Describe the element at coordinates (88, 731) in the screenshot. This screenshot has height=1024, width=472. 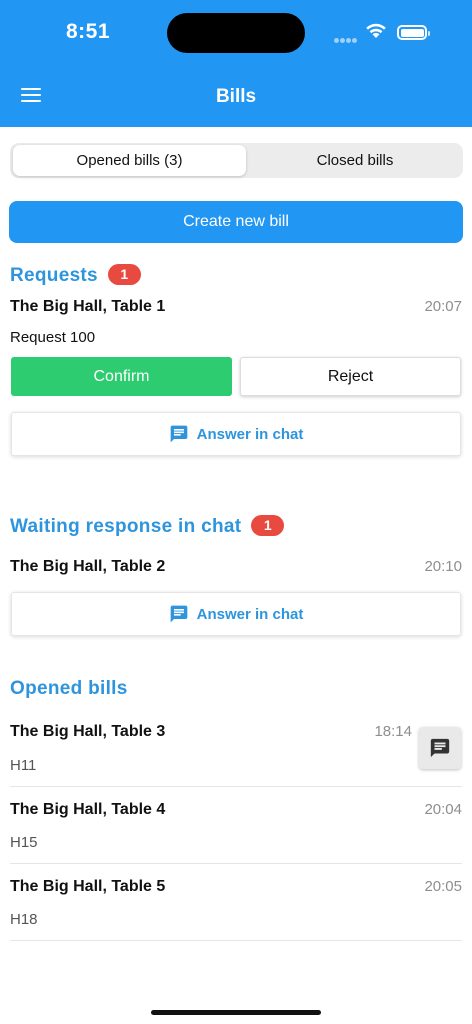
I see `bill-table-name: The Big Hall, Table 3` at that location.